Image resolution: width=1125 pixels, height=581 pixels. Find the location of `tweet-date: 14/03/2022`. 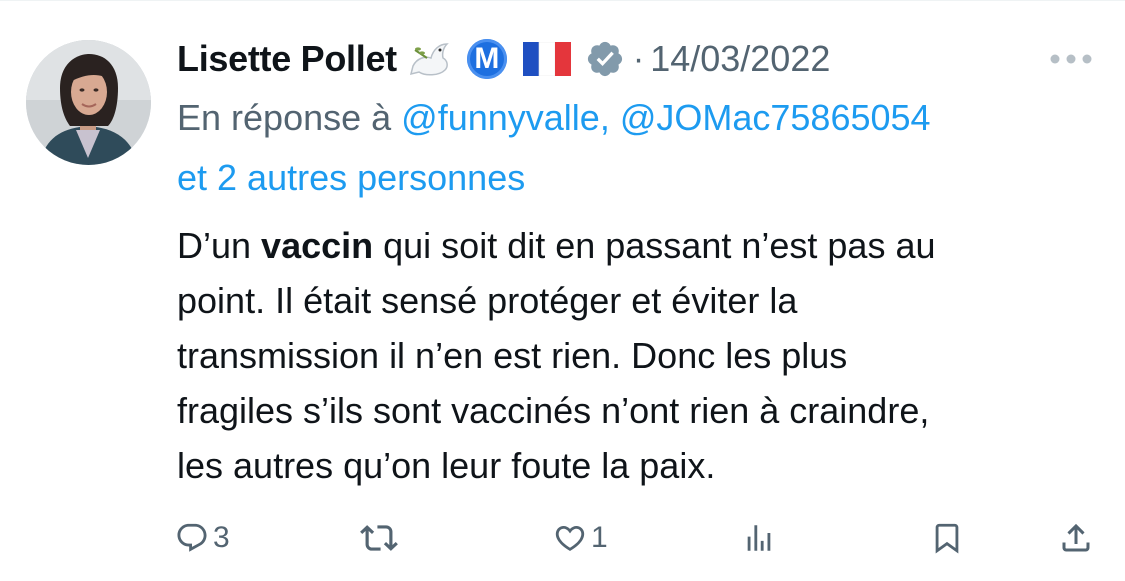

tweet-date: 14/03/2022 is located at coordinates (740, 59).